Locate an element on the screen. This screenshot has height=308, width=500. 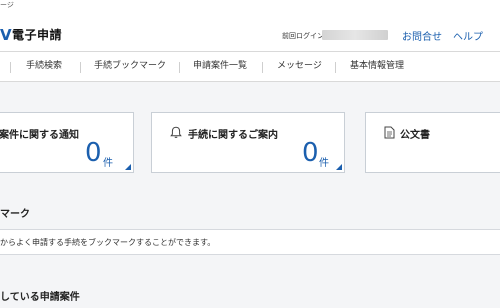
notification-card: 案件に関する通知 0 件 is located at coordinates (67, 142).